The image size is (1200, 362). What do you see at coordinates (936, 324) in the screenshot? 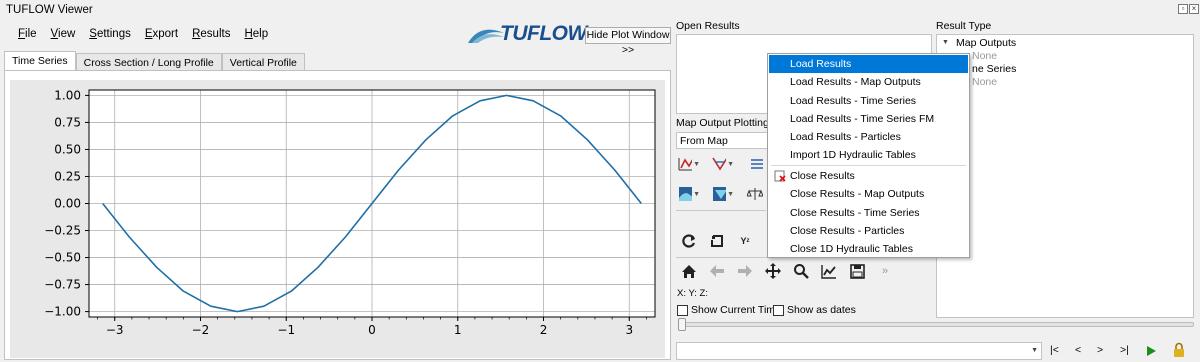
I see `time-slider-track` at bounding box center [936, 324].